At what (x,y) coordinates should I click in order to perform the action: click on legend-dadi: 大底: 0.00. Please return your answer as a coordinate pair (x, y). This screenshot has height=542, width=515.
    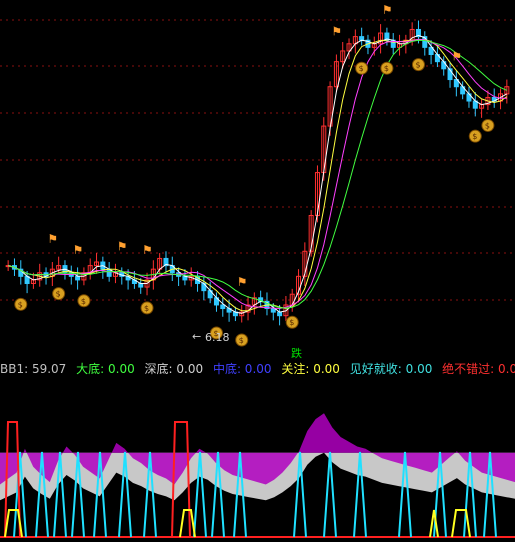
    Looking at the image, I should click on (105, 369).